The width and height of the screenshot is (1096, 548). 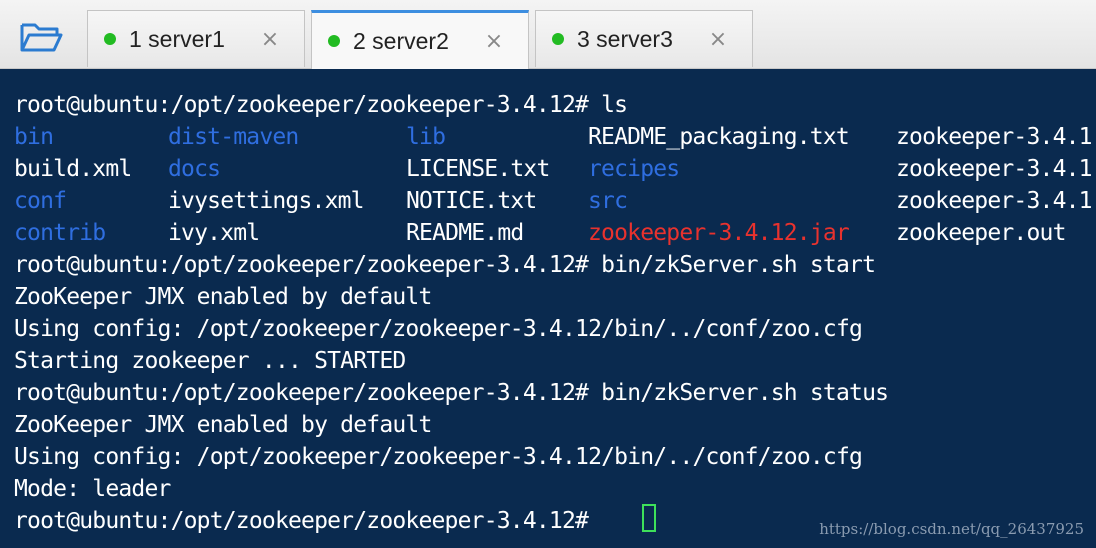 I want to click on tab-bar: 1 server1 × 2 server2 × 3 server3 ×, so click(x=548, y=34).